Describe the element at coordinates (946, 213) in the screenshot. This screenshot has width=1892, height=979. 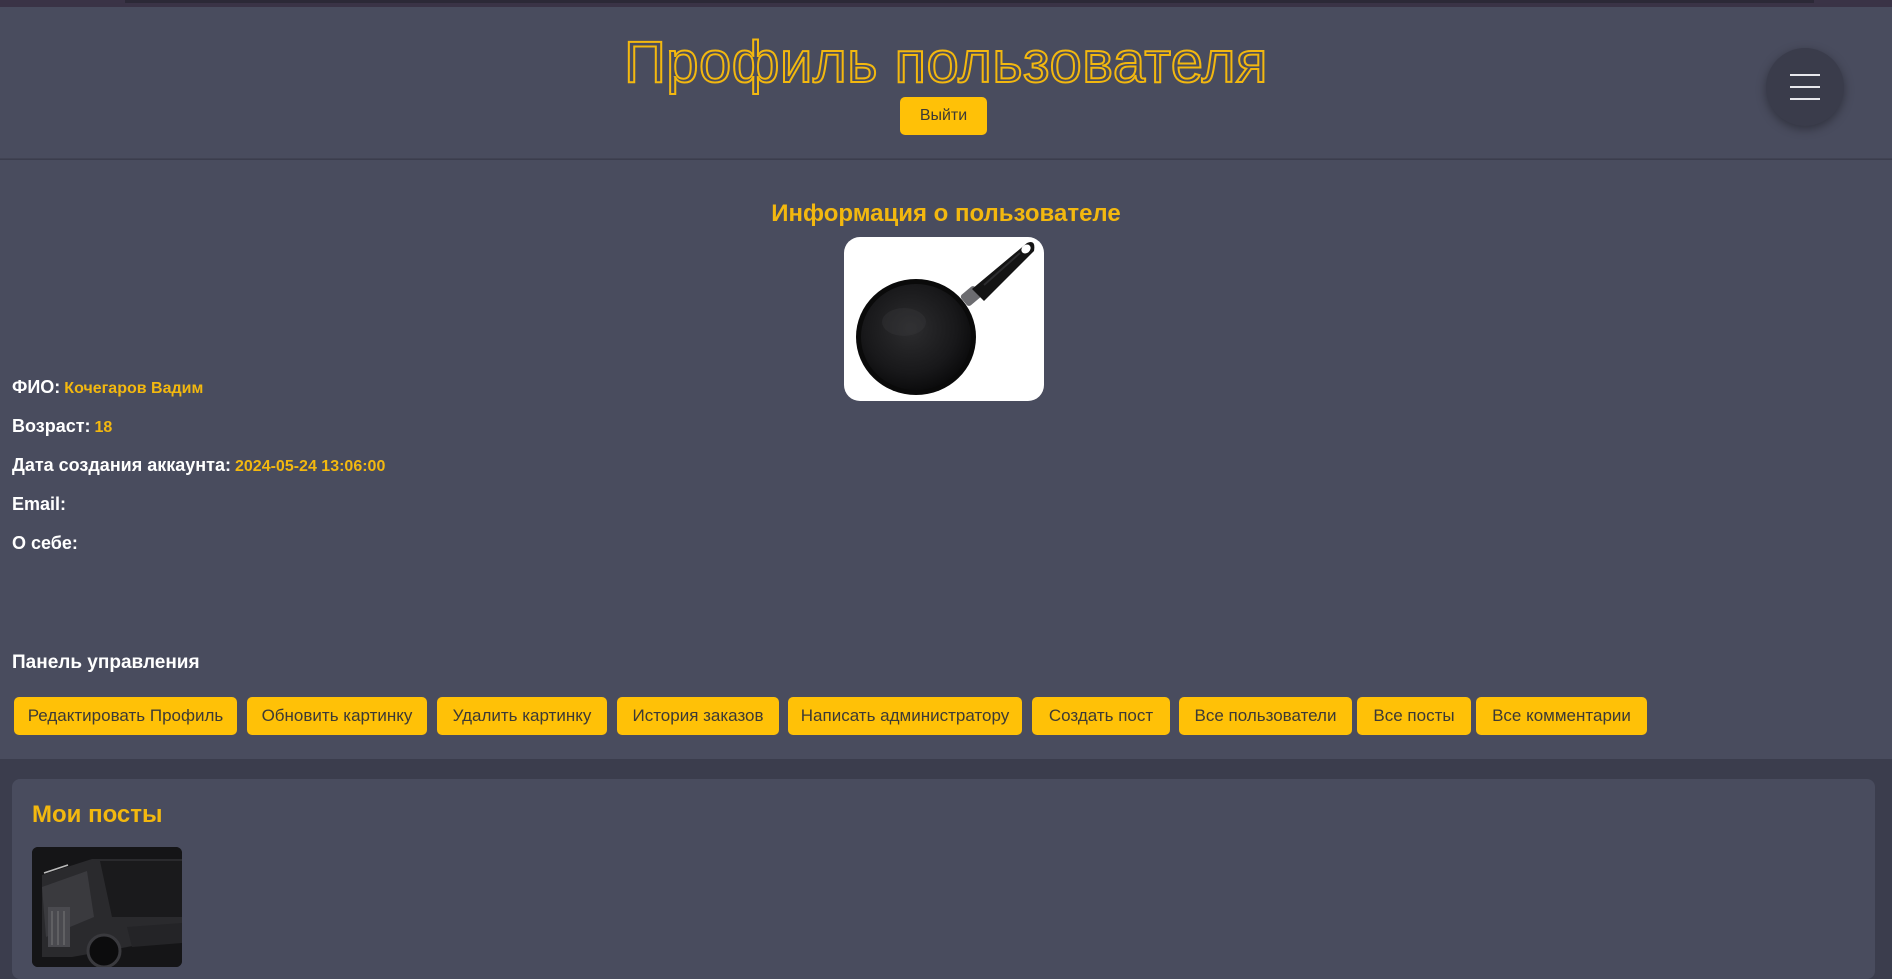
I see `user-info-heading: Информация о пользователе` at that location.